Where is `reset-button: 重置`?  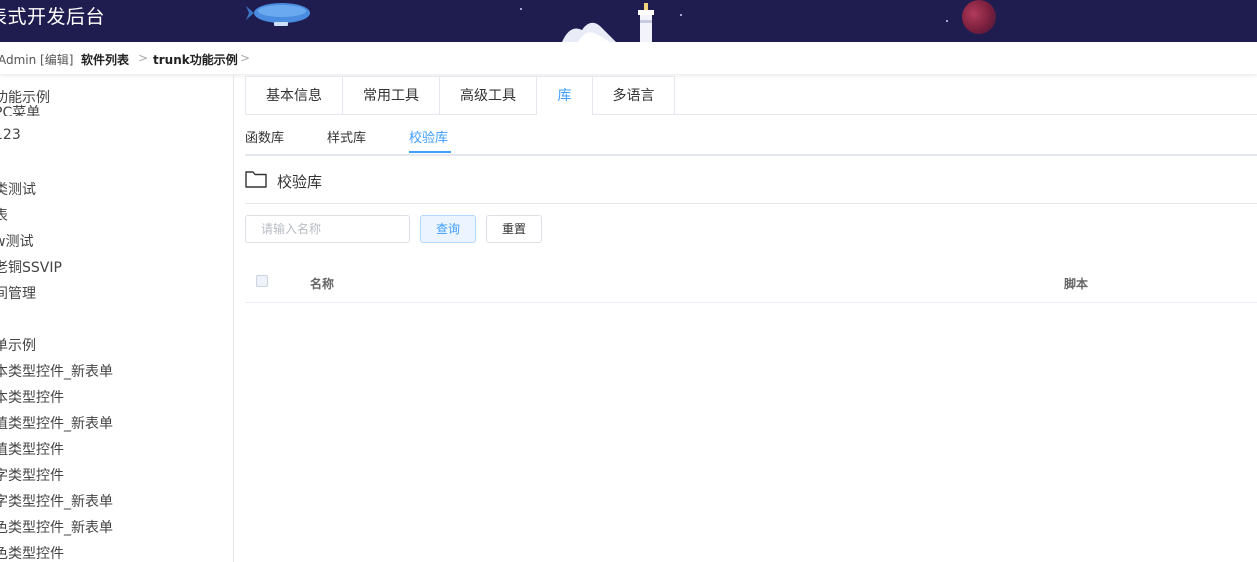
reset-button: 重置 is located at coordinates (514, 229).